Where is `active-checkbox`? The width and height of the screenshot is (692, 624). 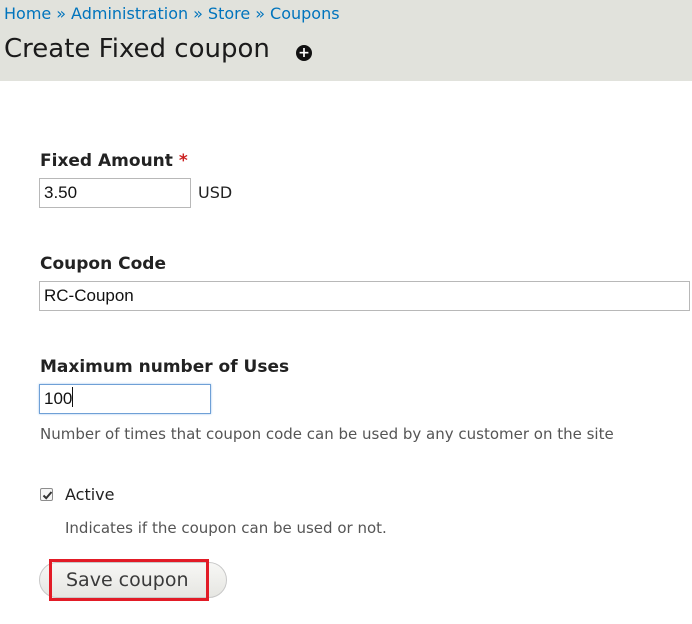
active-checkbox is located at coordinates (46, 494).